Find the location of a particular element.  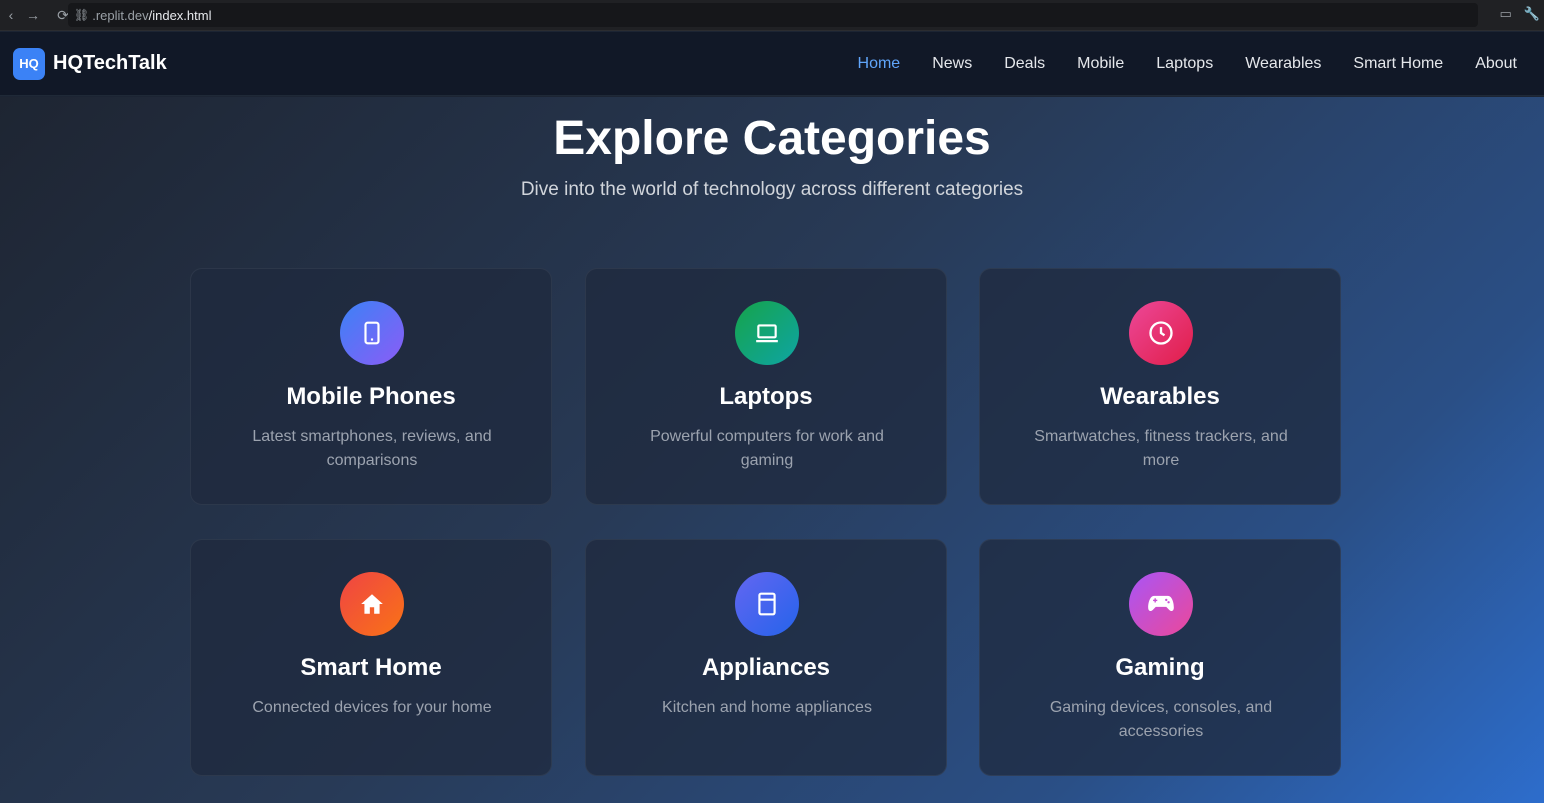

nav-mobile: Mobile is located at coordinates (1100, 64).